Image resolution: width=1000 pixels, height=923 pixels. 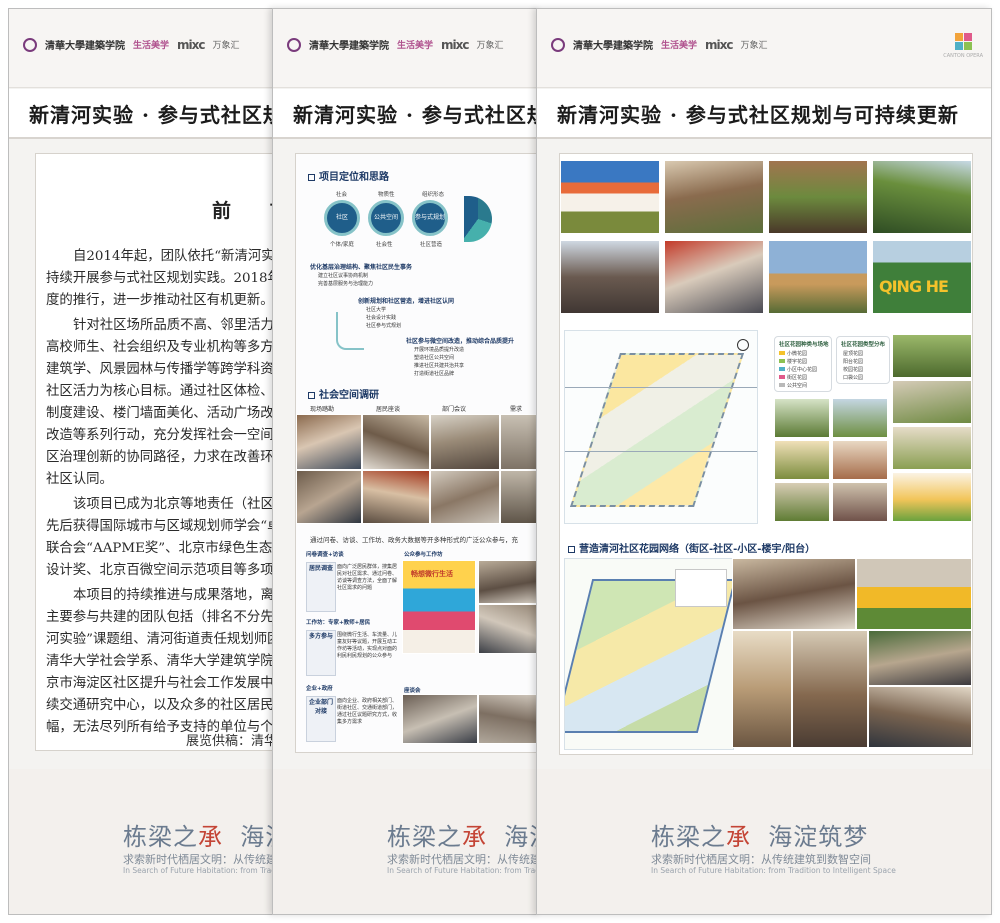 I want to click on qinghe-sign-photo, so click(x=914, y=594).